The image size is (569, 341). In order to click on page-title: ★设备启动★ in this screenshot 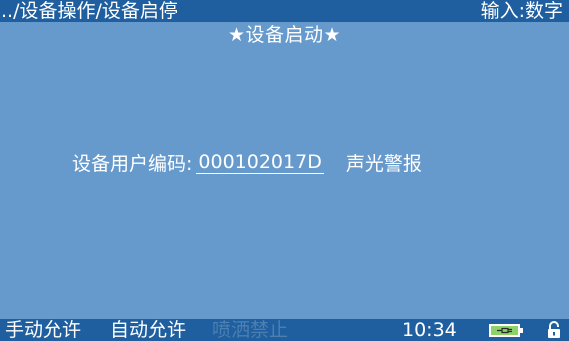, I will do `click(284, 35)`.